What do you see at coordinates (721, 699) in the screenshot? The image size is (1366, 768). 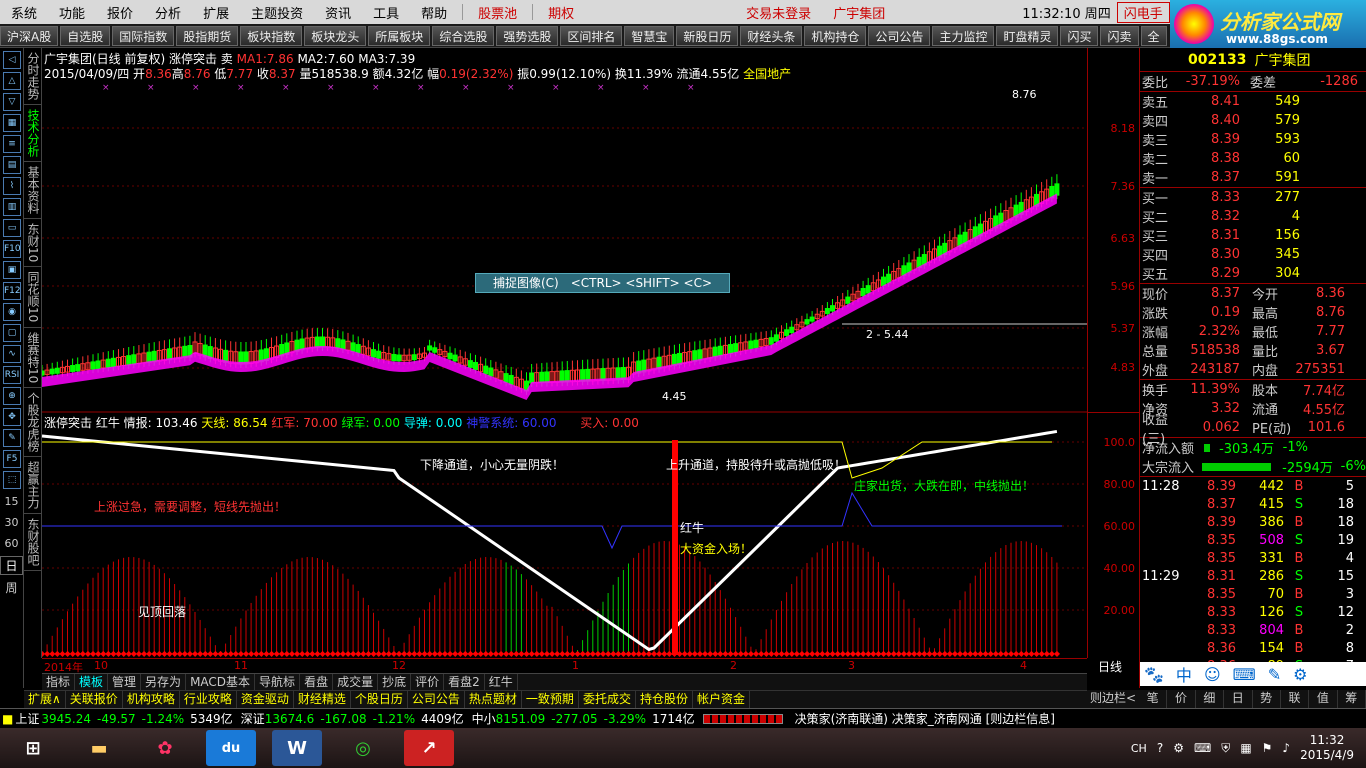 I see `extension-tab: 帐户资金` at bounding box center [721, 699].